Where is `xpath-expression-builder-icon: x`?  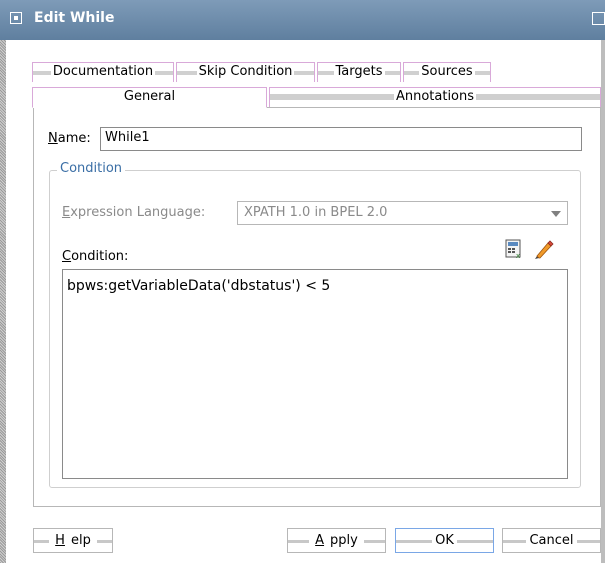 xpath-expression-builder-icon: x is located at coordinates (514, 249).